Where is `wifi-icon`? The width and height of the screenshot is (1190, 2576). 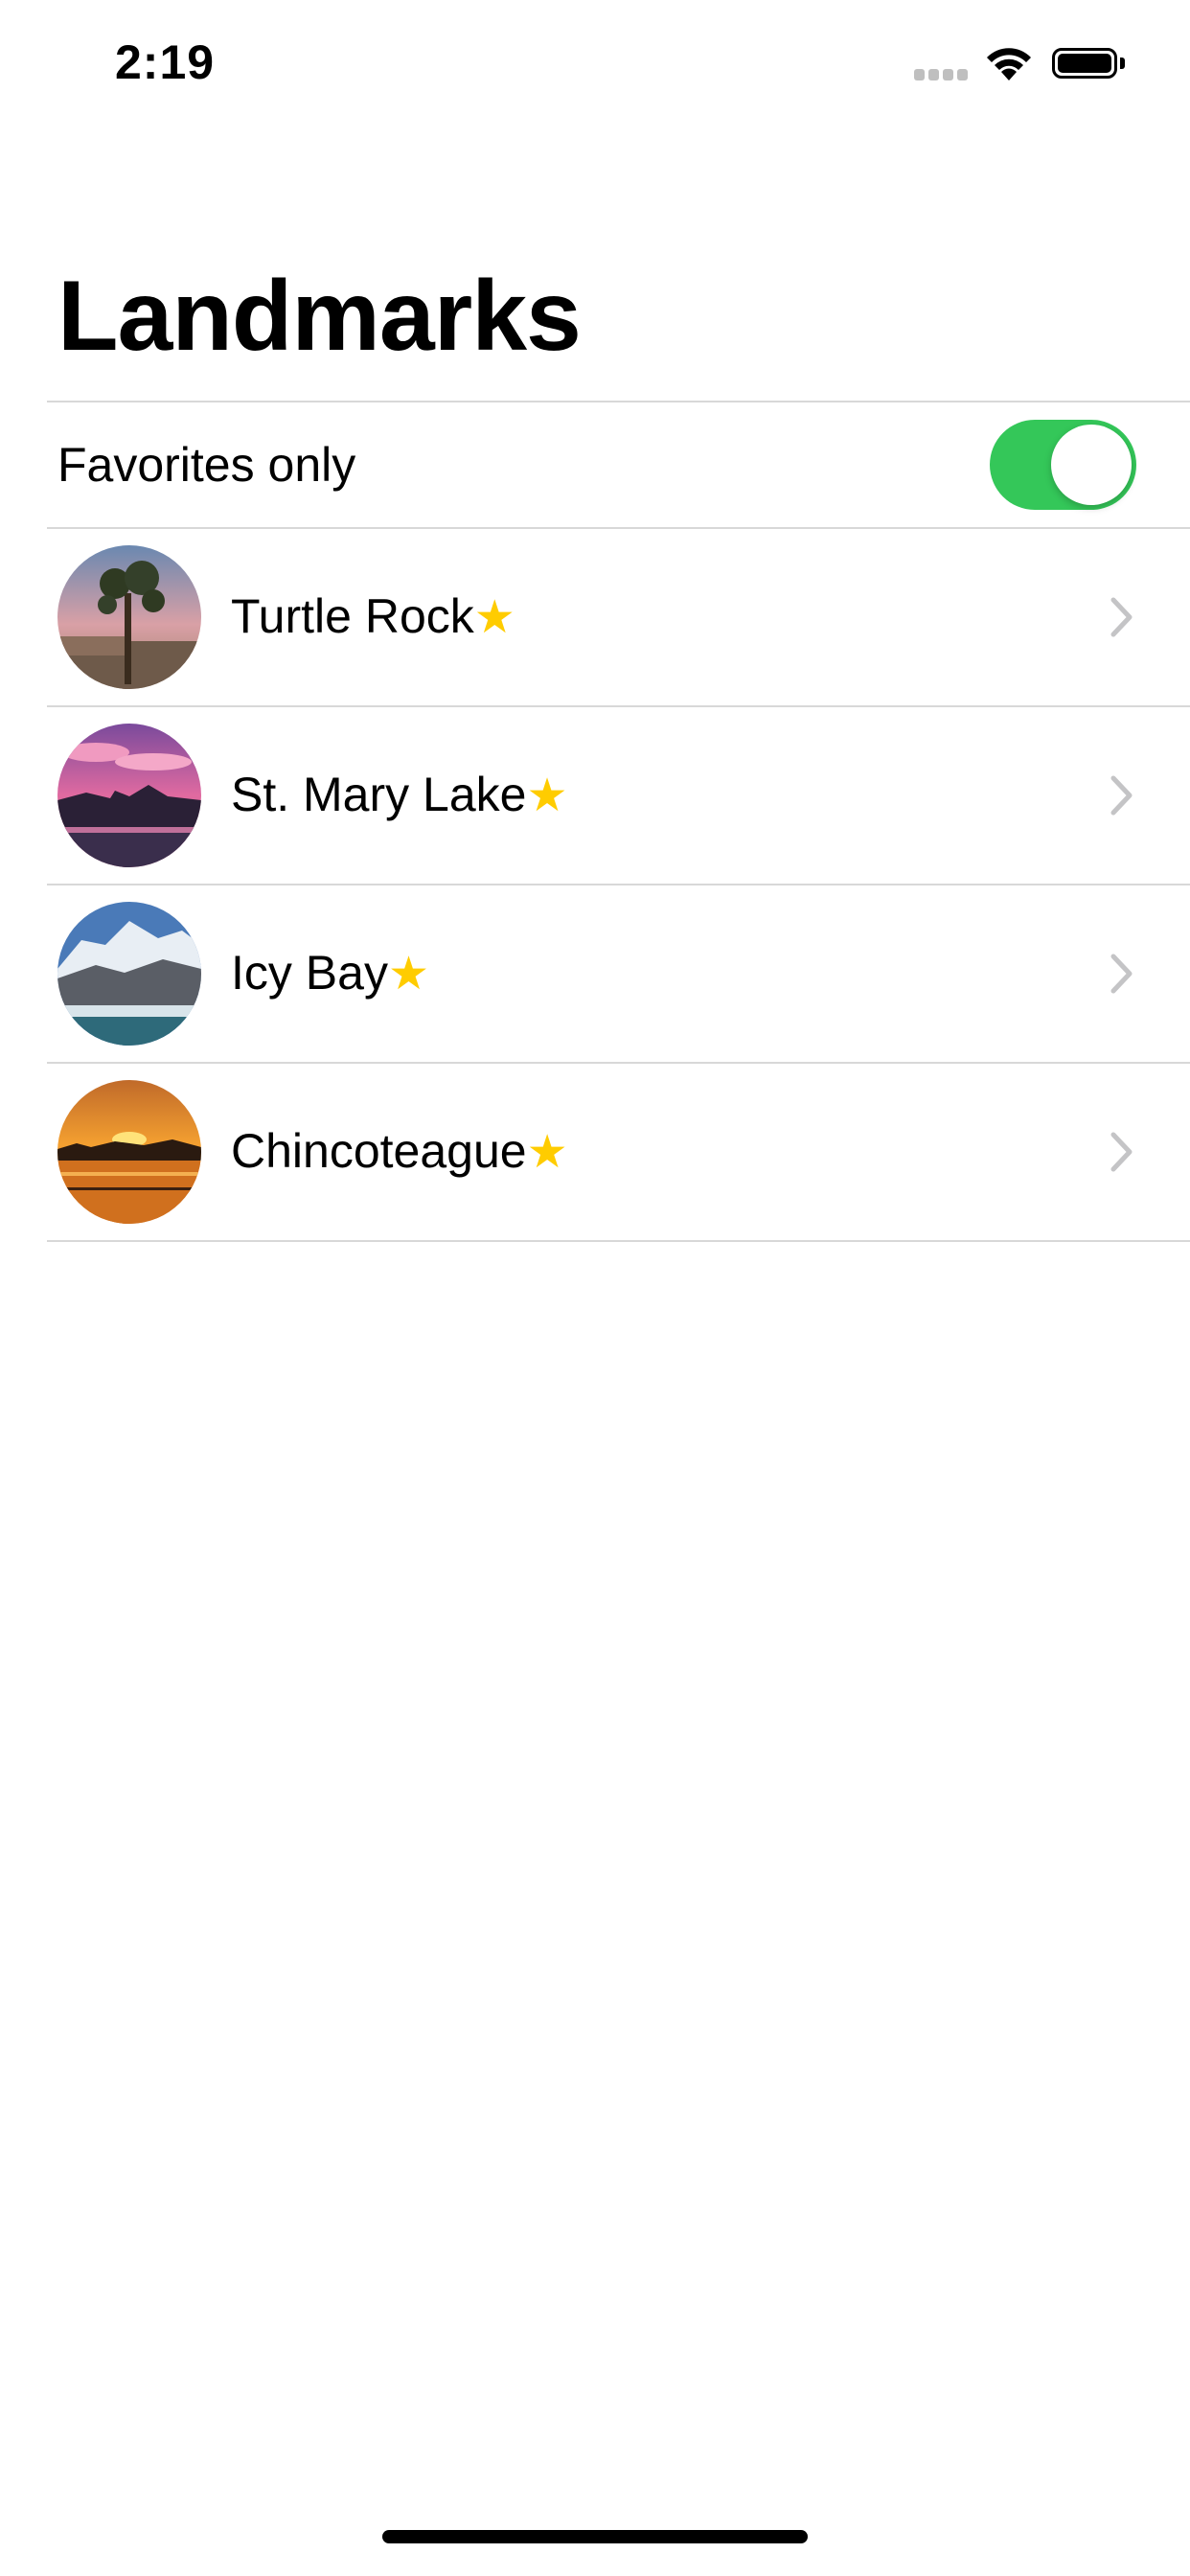
wifi-icon is located at coordinates (1009, 64).